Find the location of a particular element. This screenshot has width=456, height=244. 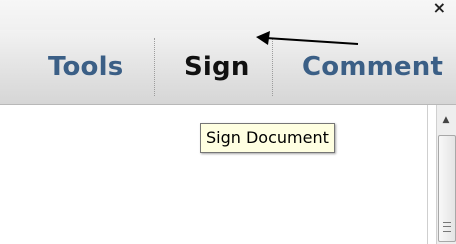

arrow-left-icon is located at coordinates (307, 38).